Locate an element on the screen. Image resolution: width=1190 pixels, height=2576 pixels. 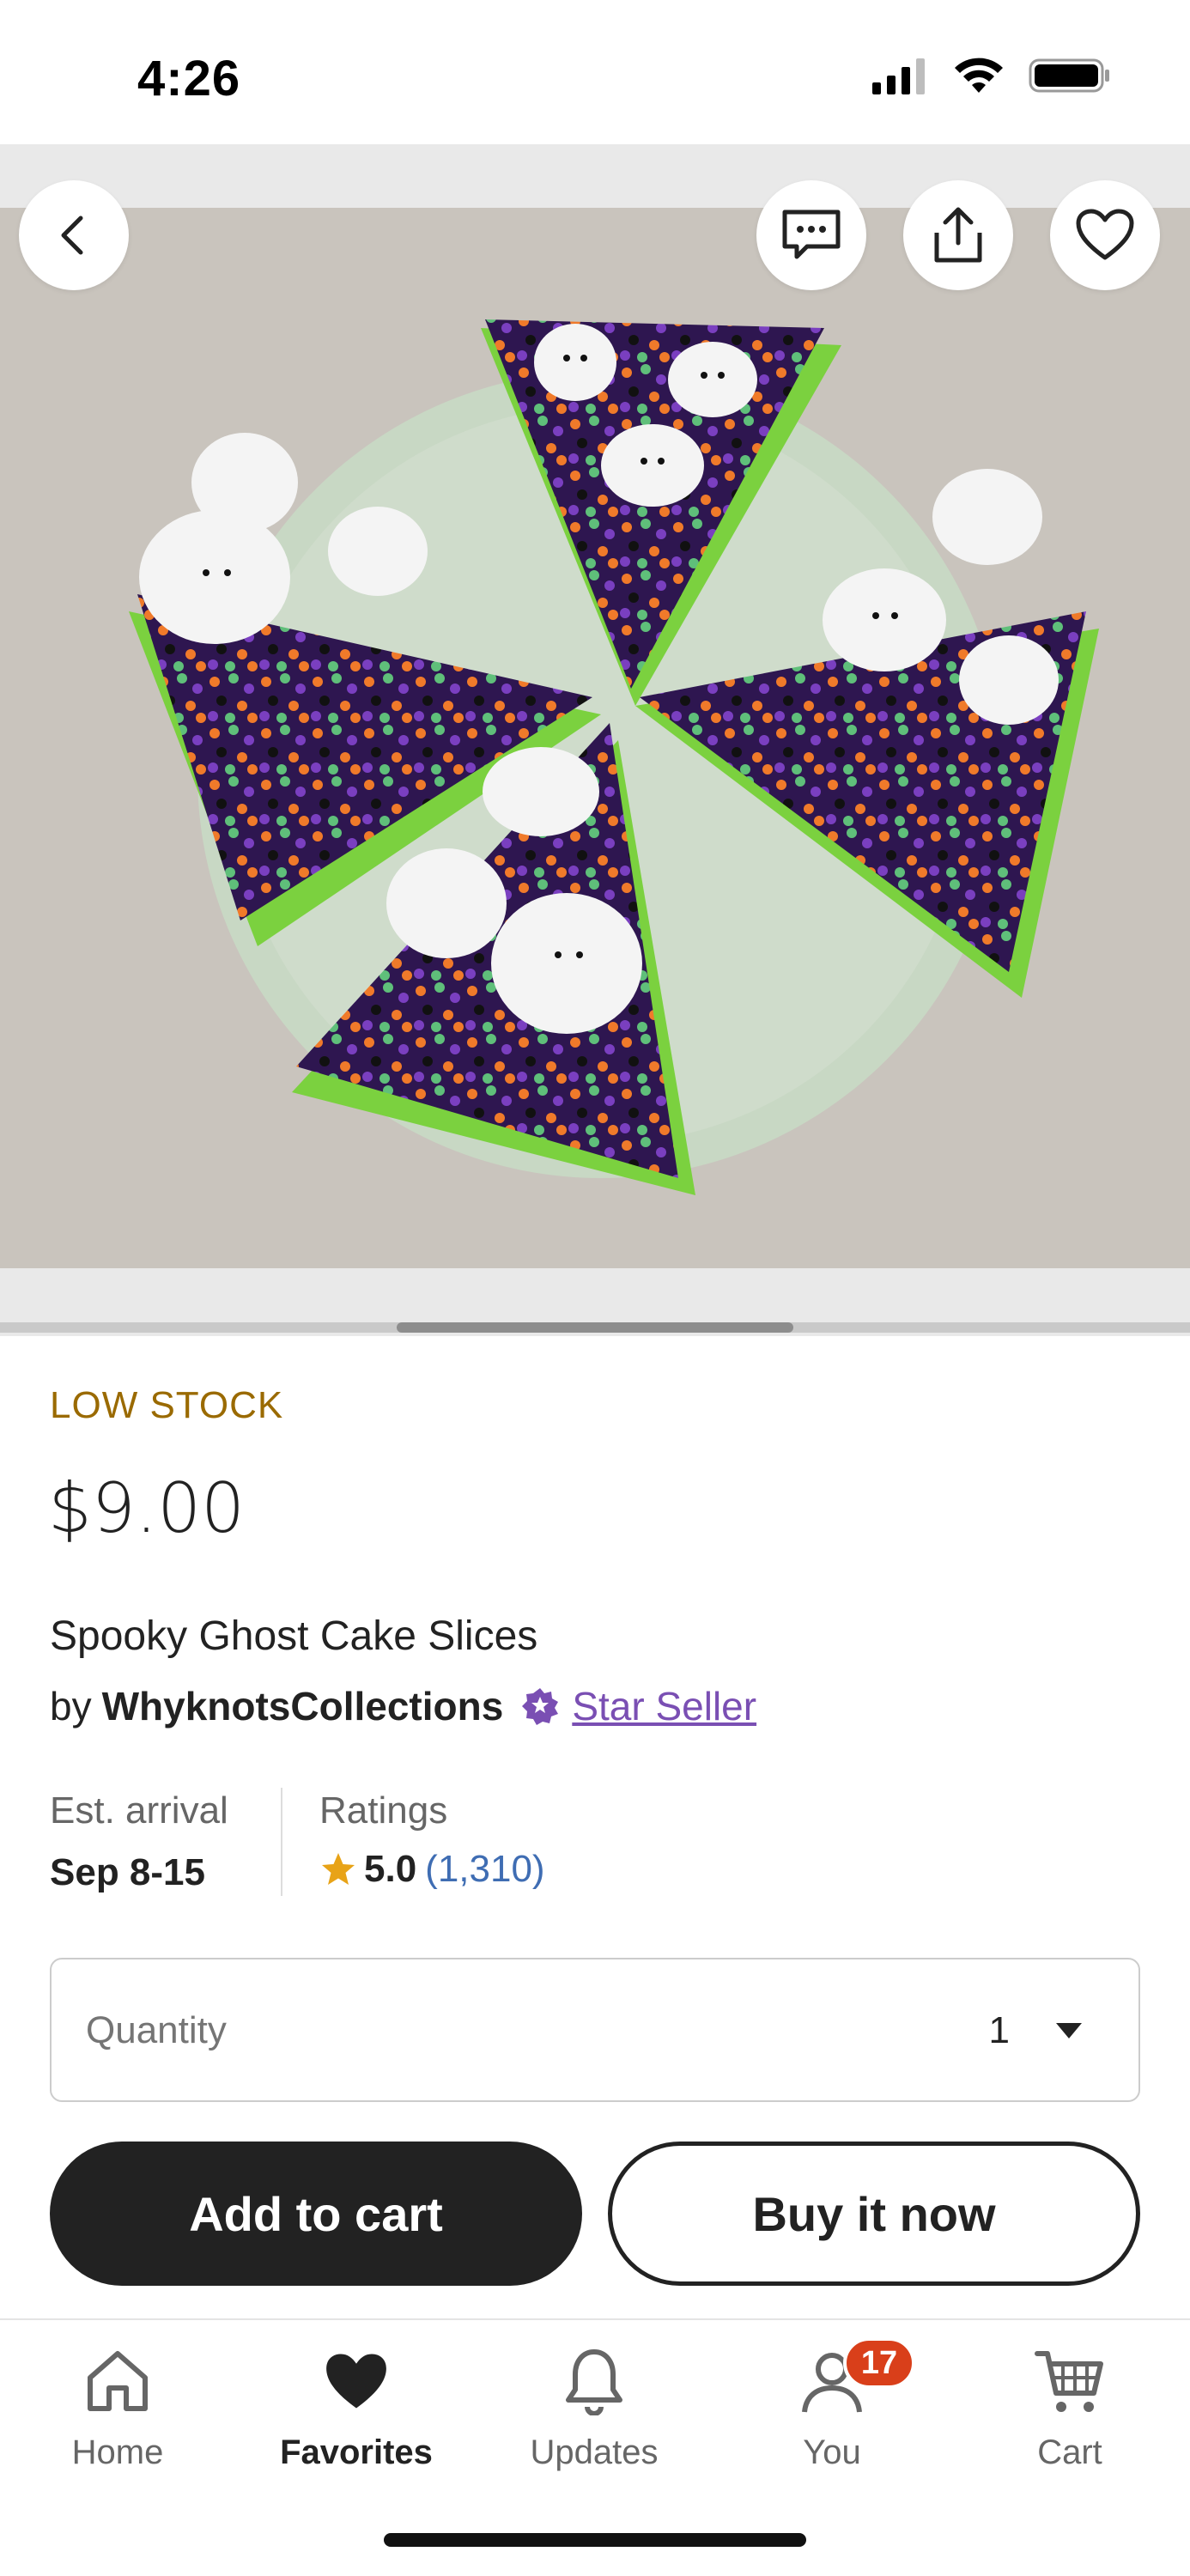
listing-title: Spooky Ghost Cake Slices is located at coordinates (294, 1636).